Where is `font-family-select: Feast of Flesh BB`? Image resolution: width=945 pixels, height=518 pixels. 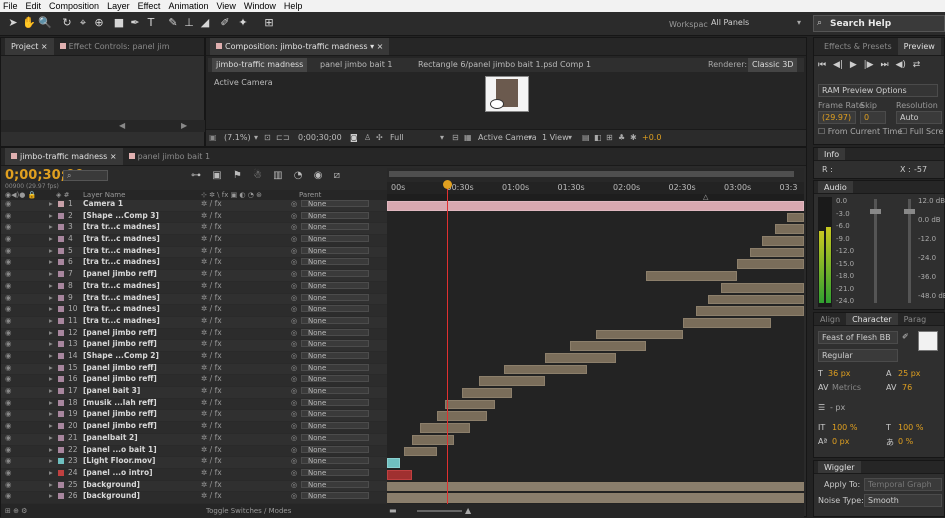
font-family-select: Feast of Flesh BB is located at coordinates (858, 337).